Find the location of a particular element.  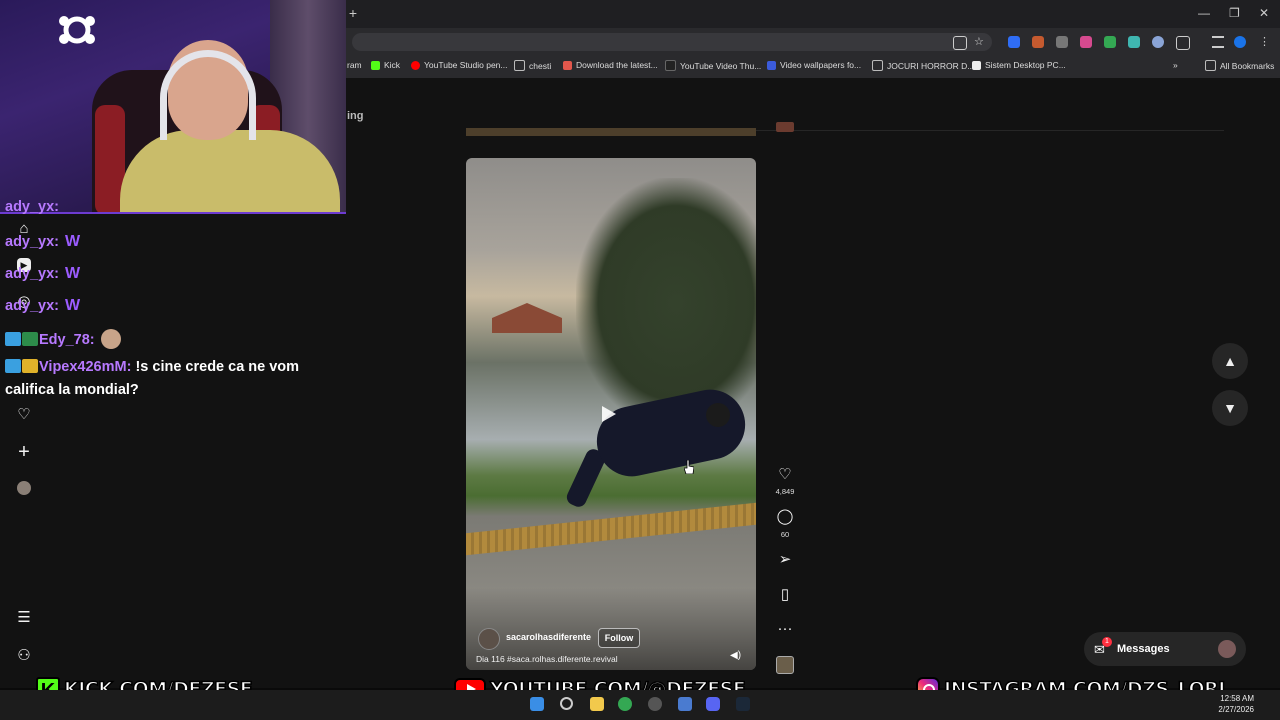

search-icon is located at coordinates (566, 703).